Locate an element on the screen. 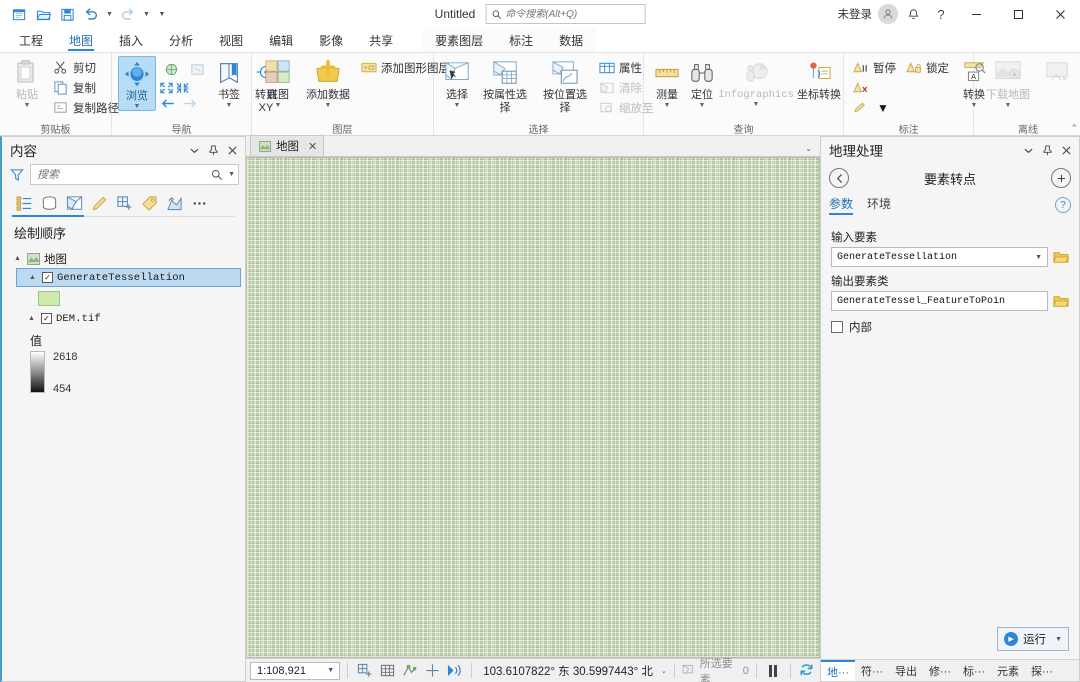 The width and height of the screenshot is (1080, 682). paste-button: 粘贴 ▼ is located at coordinates (27, 82).